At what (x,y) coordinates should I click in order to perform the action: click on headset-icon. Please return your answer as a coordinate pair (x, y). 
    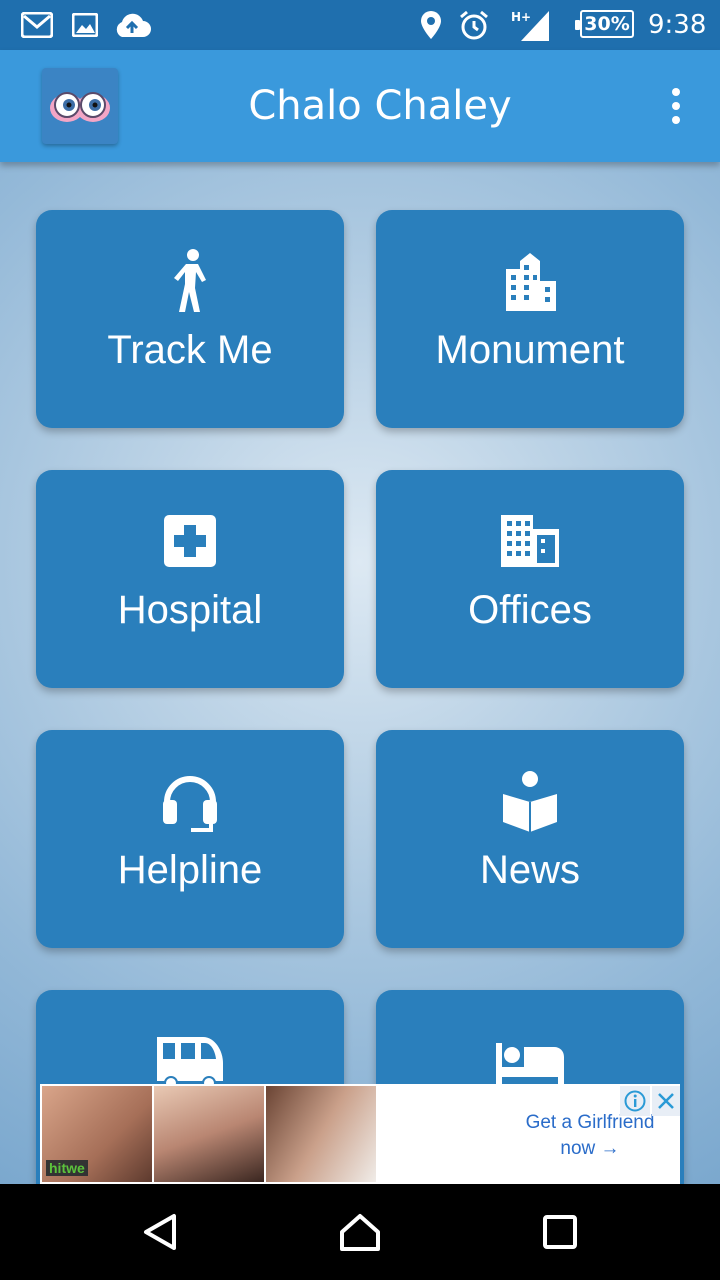
    Looking at the image, I should click on (190, 801).